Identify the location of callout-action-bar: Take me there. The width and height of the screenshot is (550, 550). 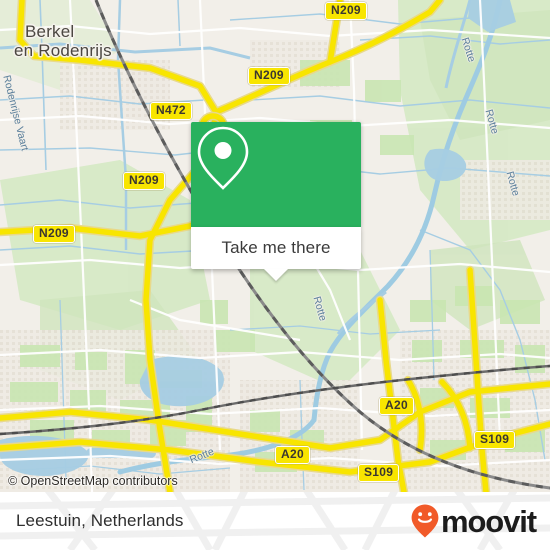
(276, 254).